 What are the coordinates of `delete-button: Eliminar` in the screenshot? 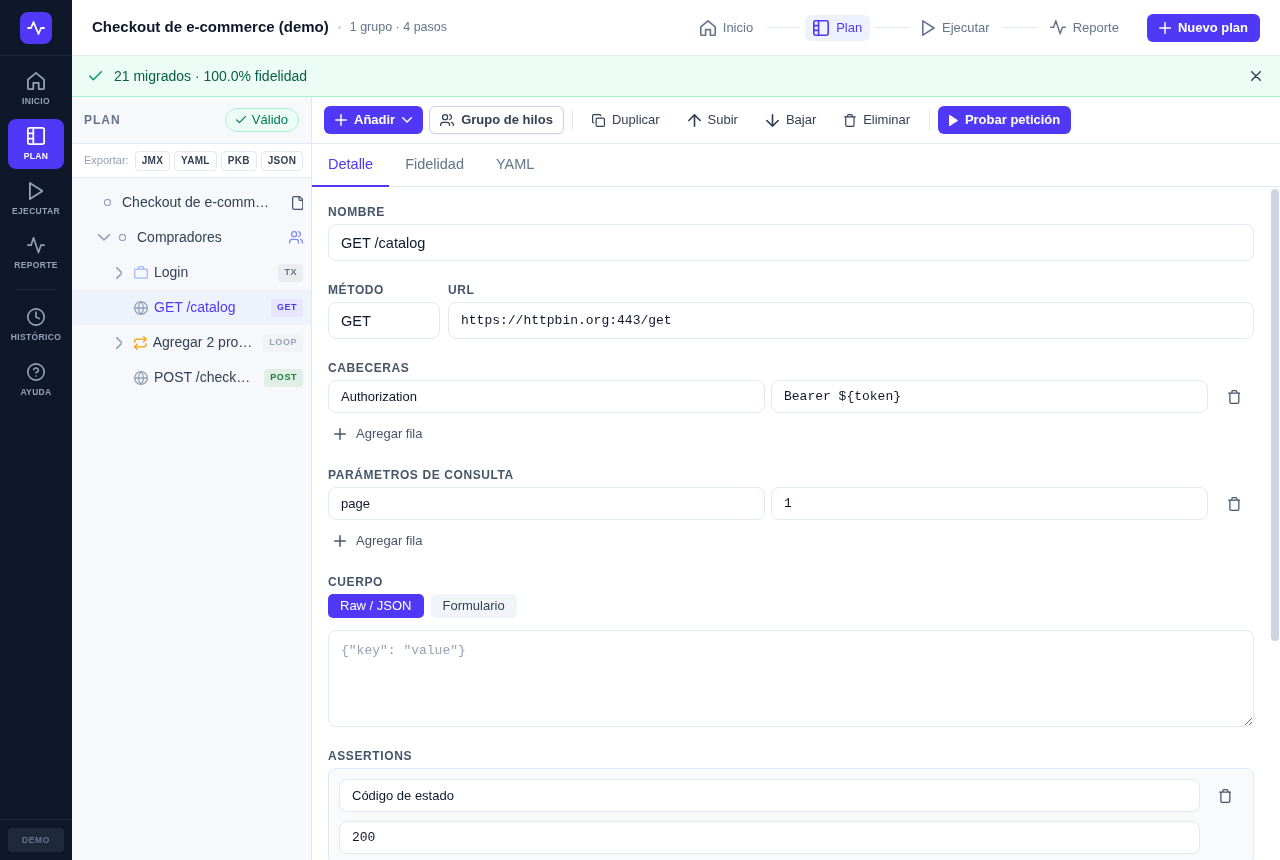 It's located at (877, 120).